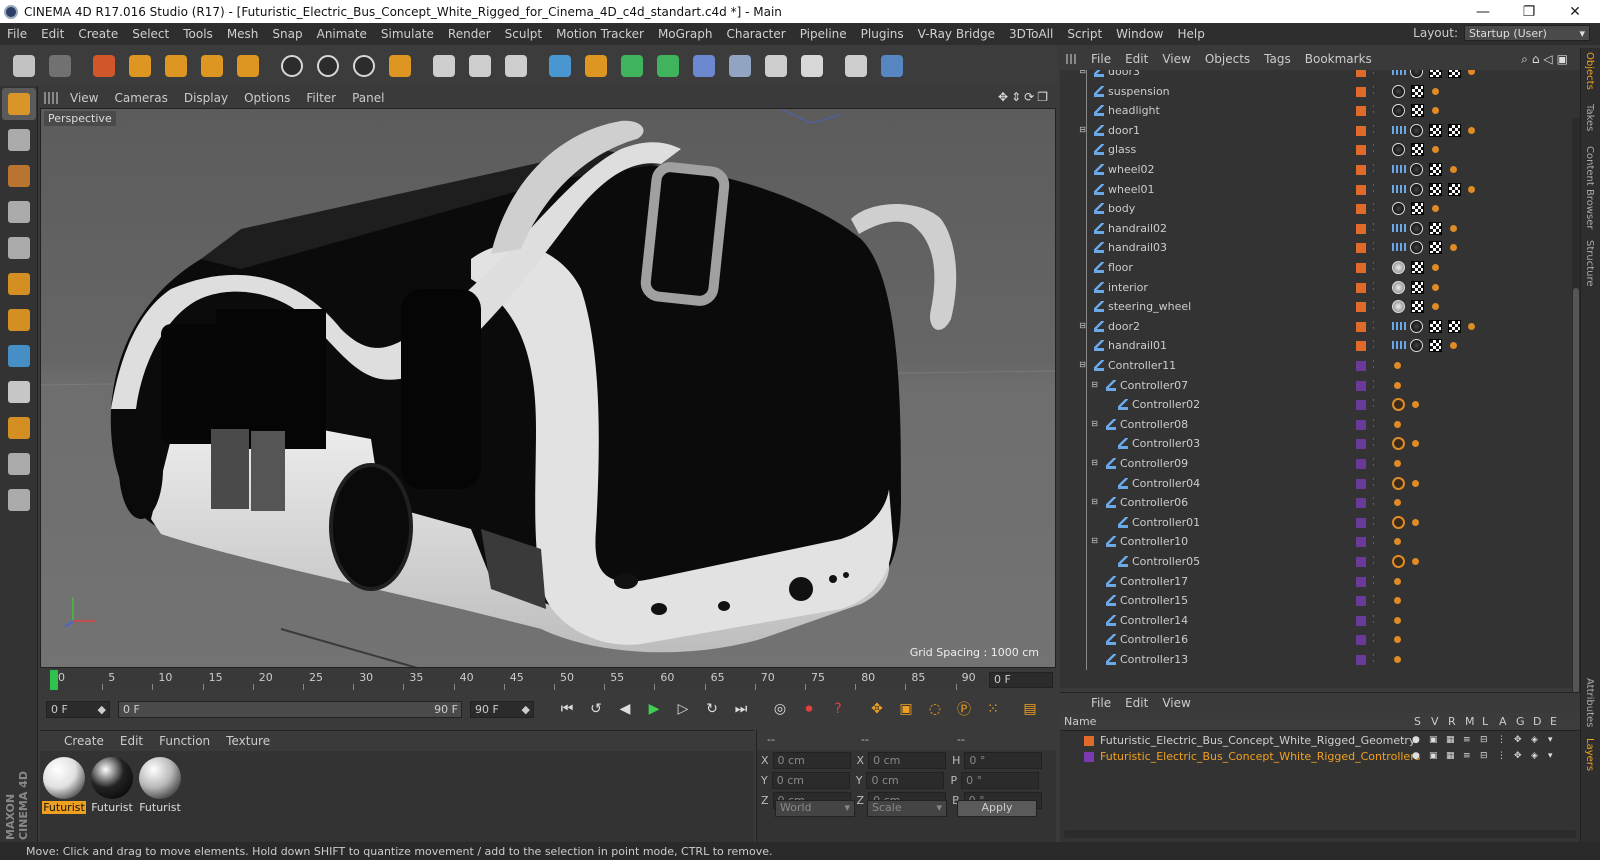 The height and width of the screenshot is (860, 1600). Describe the element at coordinates (1338, 59) in the screenshot. I see `object-menu-bookmarks: Bookmarks` at that location.